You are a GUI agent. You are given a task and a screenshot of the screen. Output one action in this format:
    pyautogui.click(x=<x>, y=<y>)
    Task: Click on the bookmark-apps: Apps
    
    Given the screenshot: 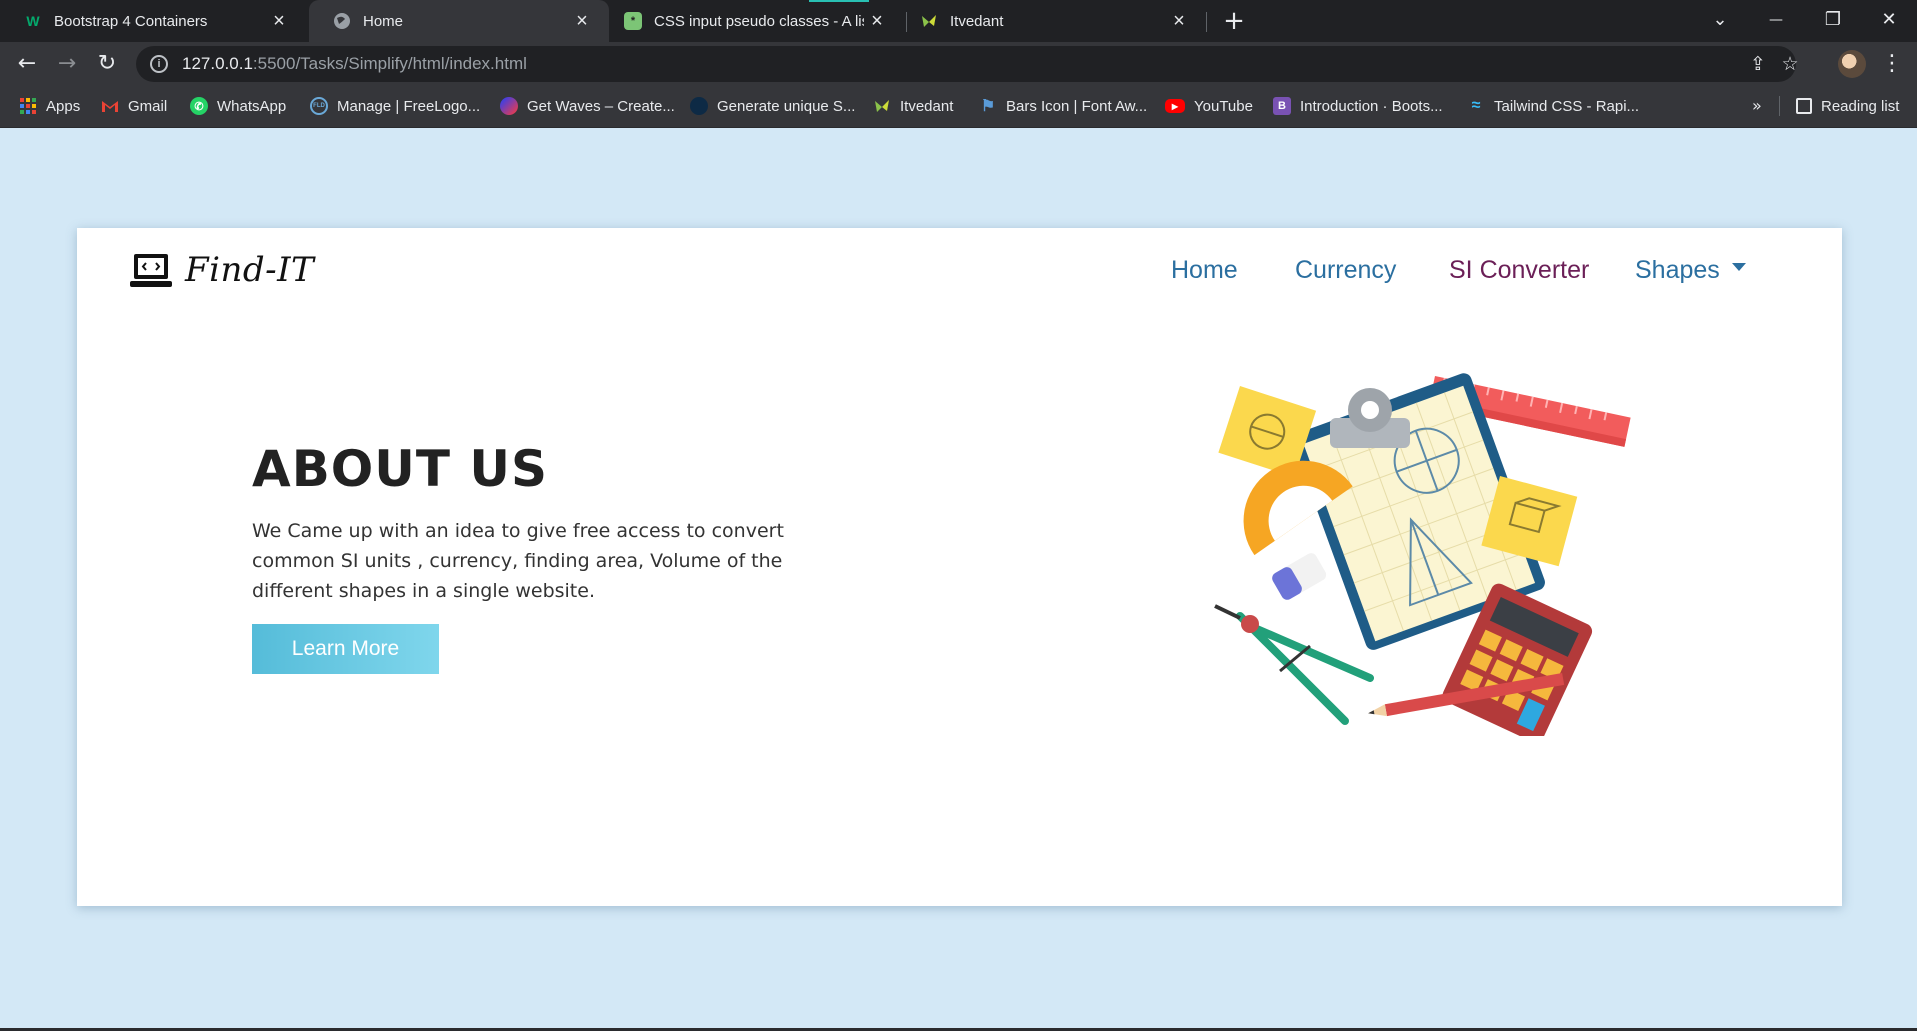 What is the action you would take?
    pyautogui.click(x=49, y=106)
    